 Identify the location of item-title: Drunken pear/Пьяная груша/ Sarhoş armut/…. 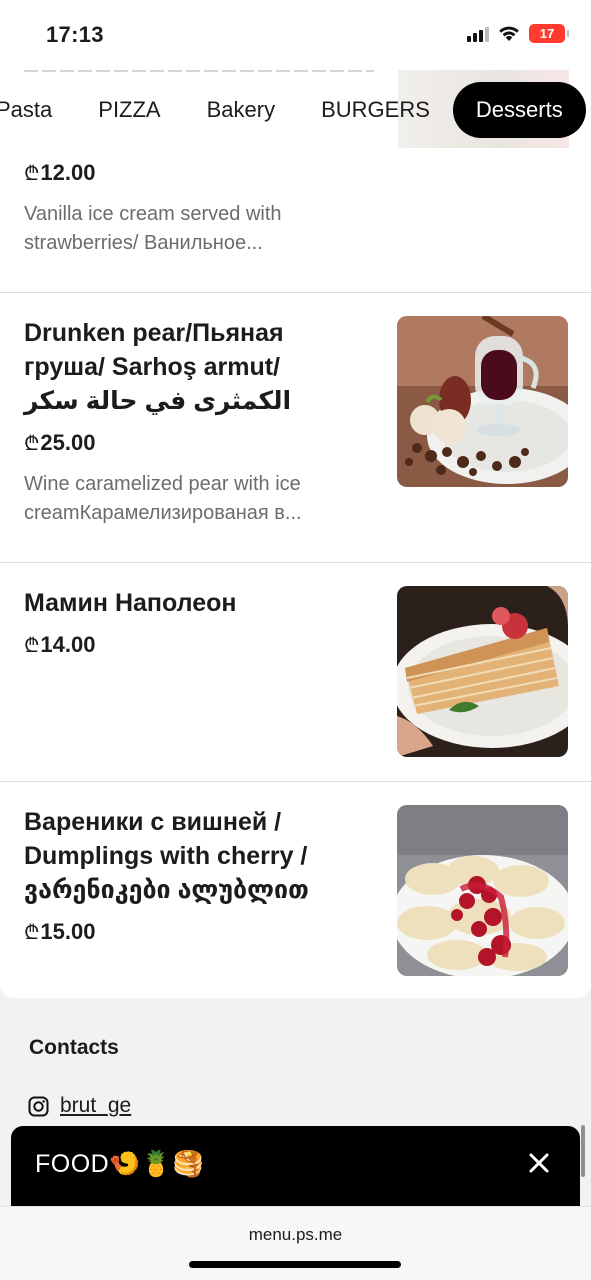
(158, 367).